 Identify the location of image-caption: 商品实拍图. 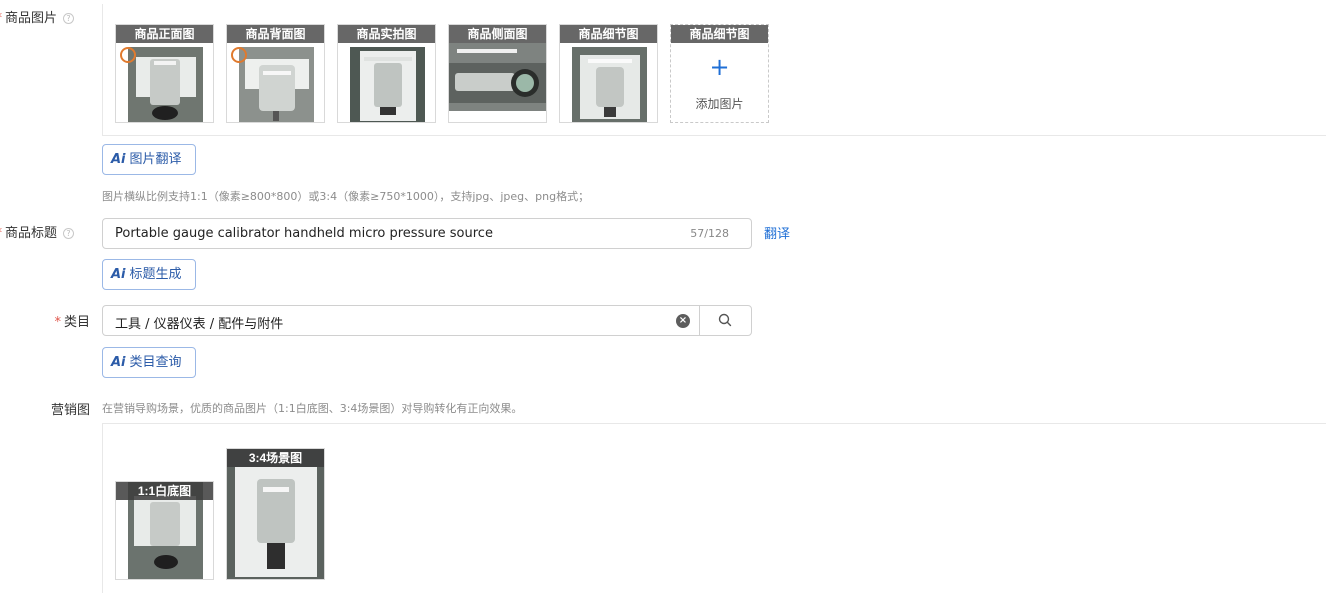
(386, 34).